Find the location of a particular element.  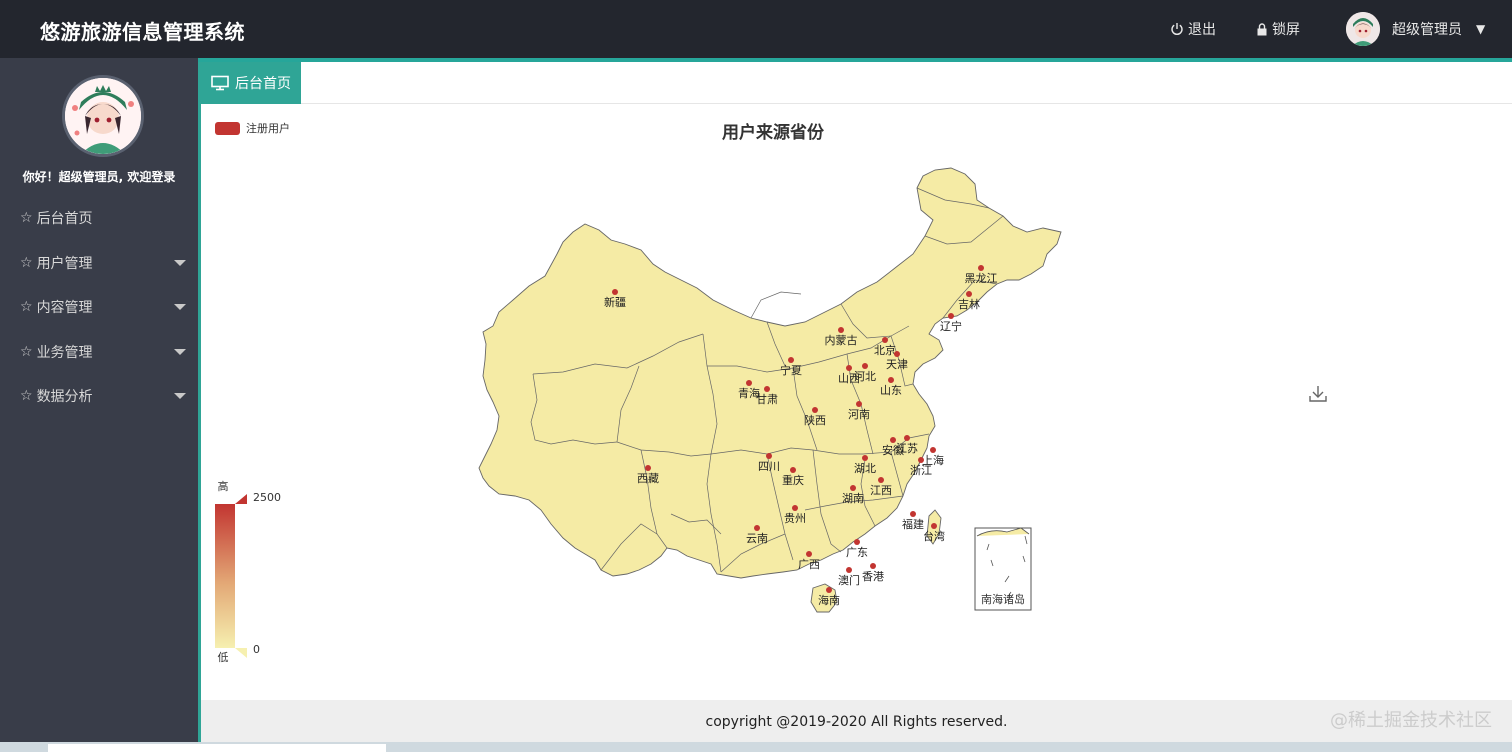

province-label: 江西 is located at coordinates (881, 490).